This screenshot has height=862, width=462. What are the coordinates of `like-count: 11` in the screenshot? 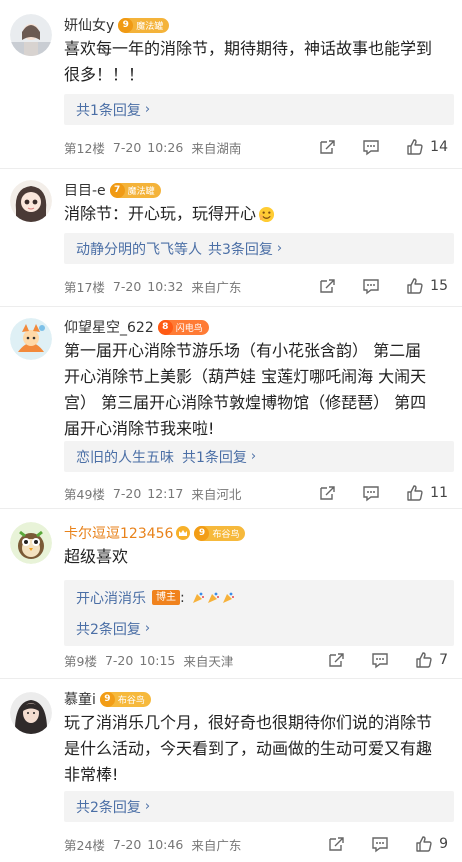 It's located at (439, 493).